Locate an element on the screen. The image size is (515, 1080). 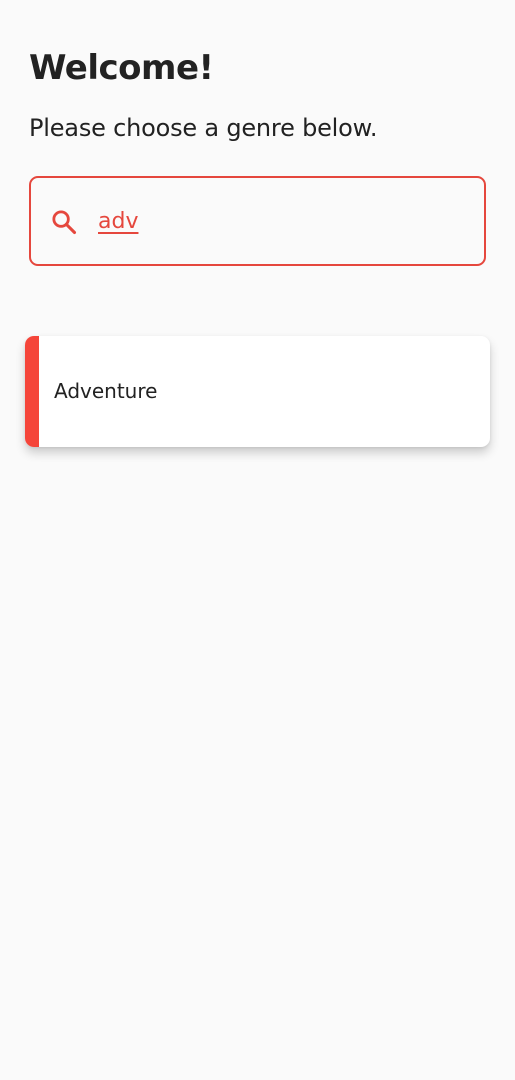
genre-list: Adventure is located at coordinates (257, 391).